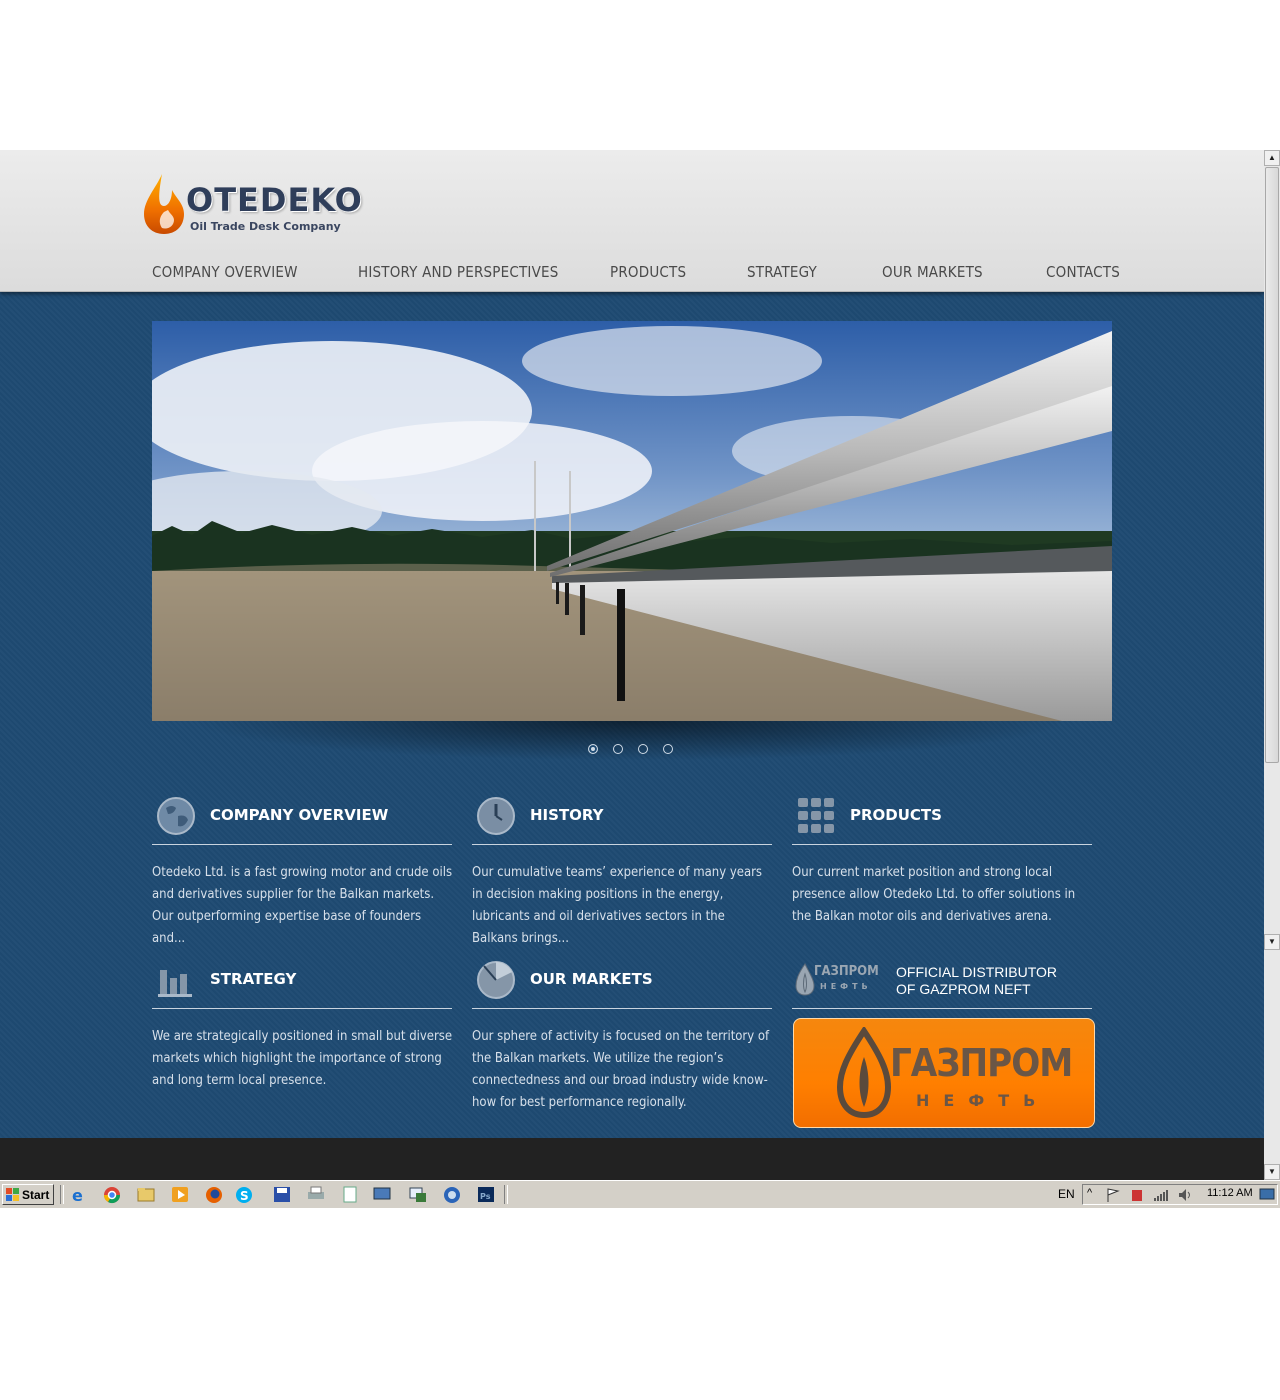 The height and width of the screenshot is (1400, 1280). I want to click on gazprom-line-1: OFFICIAL DISTRIBUTOR, so click(977, 972).